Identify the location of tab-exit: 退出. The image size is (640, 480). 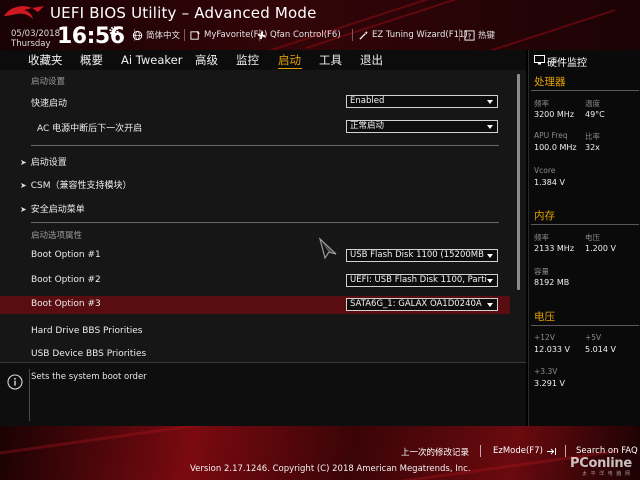
(371, 60).